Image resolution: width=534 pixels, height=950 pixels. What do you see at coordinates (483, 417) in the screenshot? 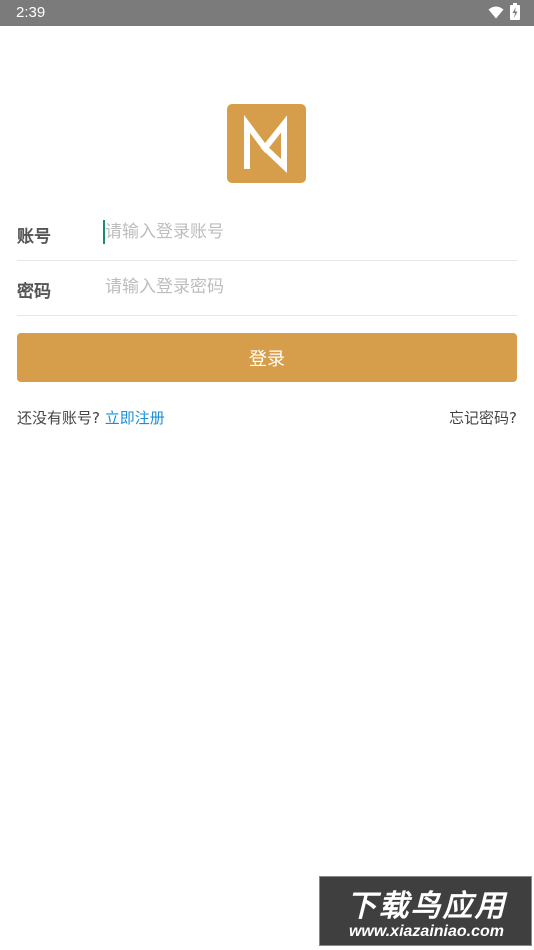
I see `forgot-password-link: 忘记密码?` at bounding box center [483, 417].